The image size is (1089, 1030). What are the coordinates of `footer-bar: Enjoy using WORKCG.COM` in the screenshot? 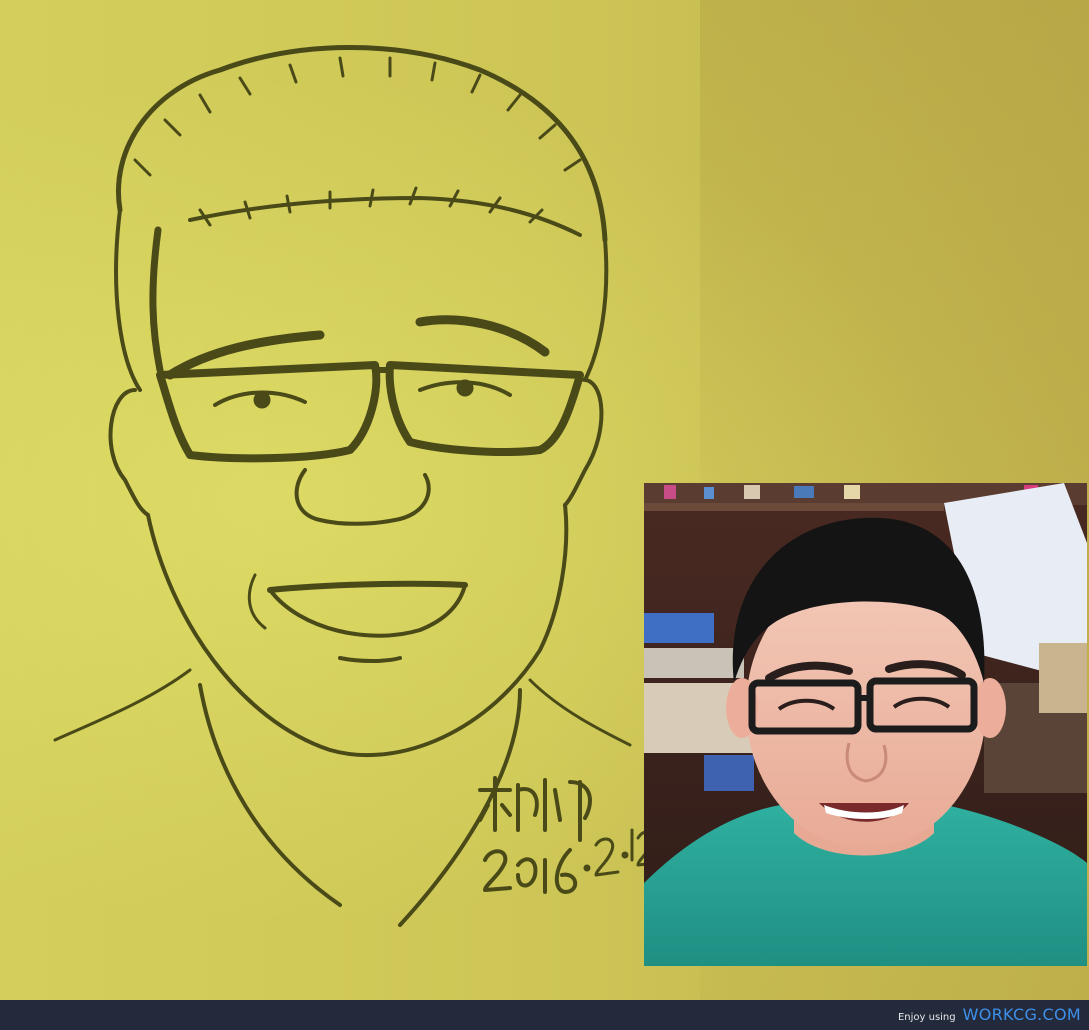 It's located at (544, 1015).